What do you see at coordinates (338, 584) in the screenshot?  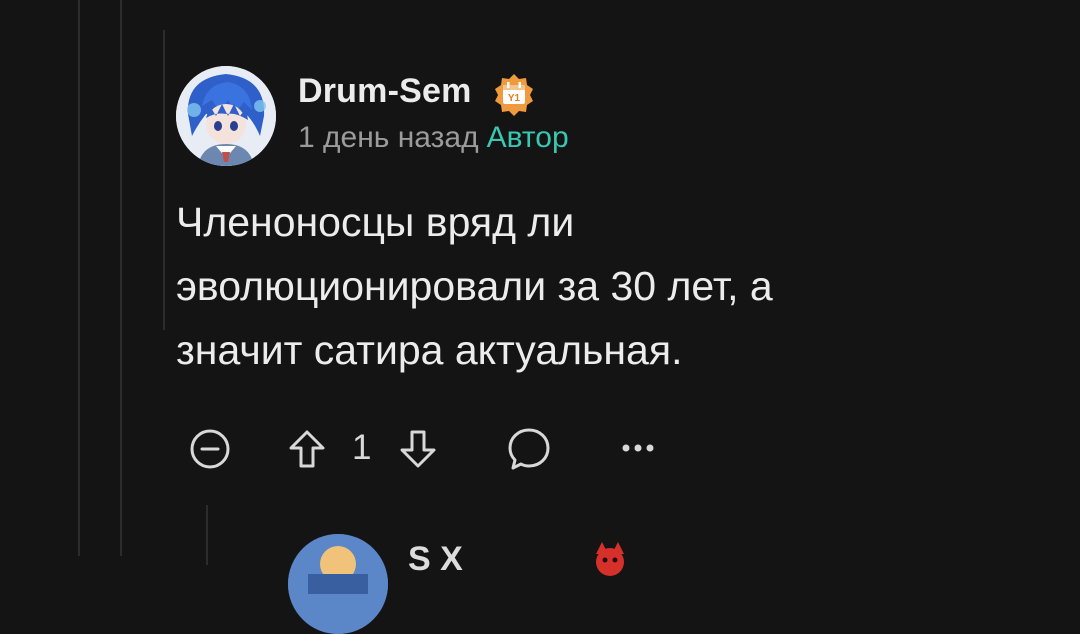 I see `next-comment-avatar` at bounding box center [338, 584].